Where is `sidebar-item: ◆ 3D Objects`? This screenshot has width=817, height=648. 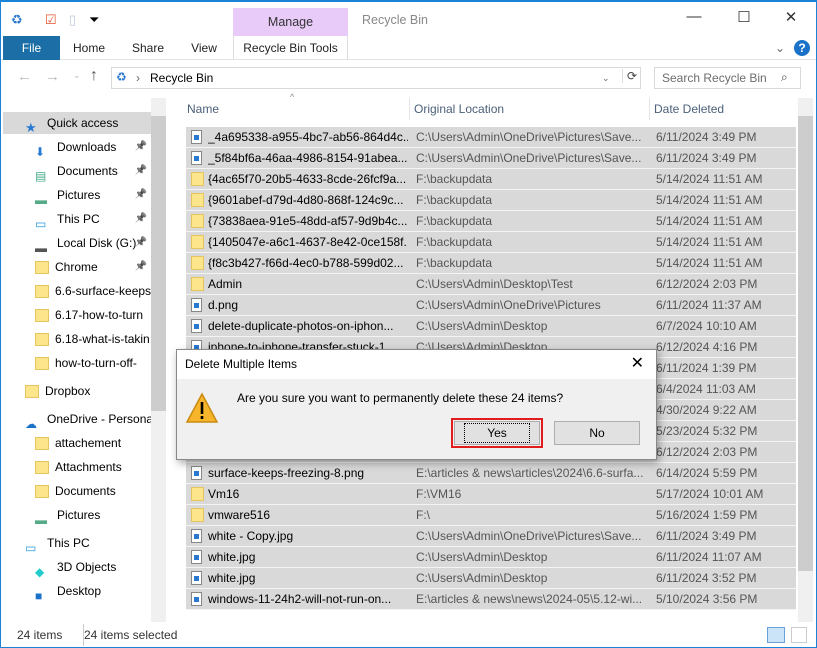 sidebar-item: ◆ 3D Objects is located at coordinates (77, 567).